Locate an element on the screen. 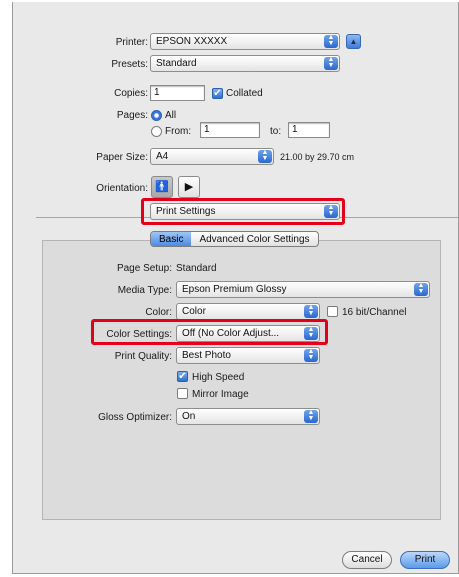 The width and height of the screenshot is (459, 577). paper-size-popup: A4 ▲ ▼ is located at coordinates (212, 156).